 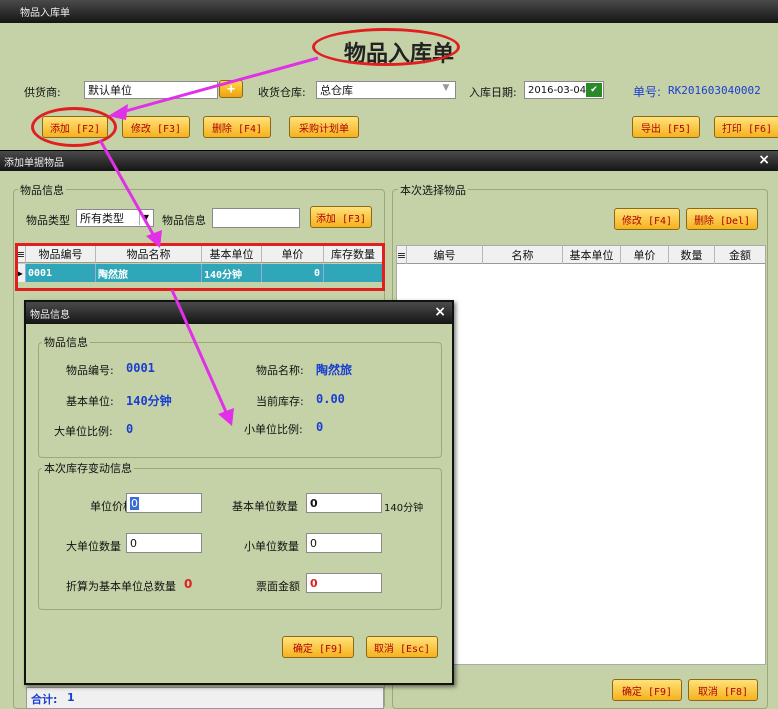 What do you see at coordinates (42, 190) in the screenshot?
I see `goods-info-group-title: 物品信息` at bounding box center [42, 190].